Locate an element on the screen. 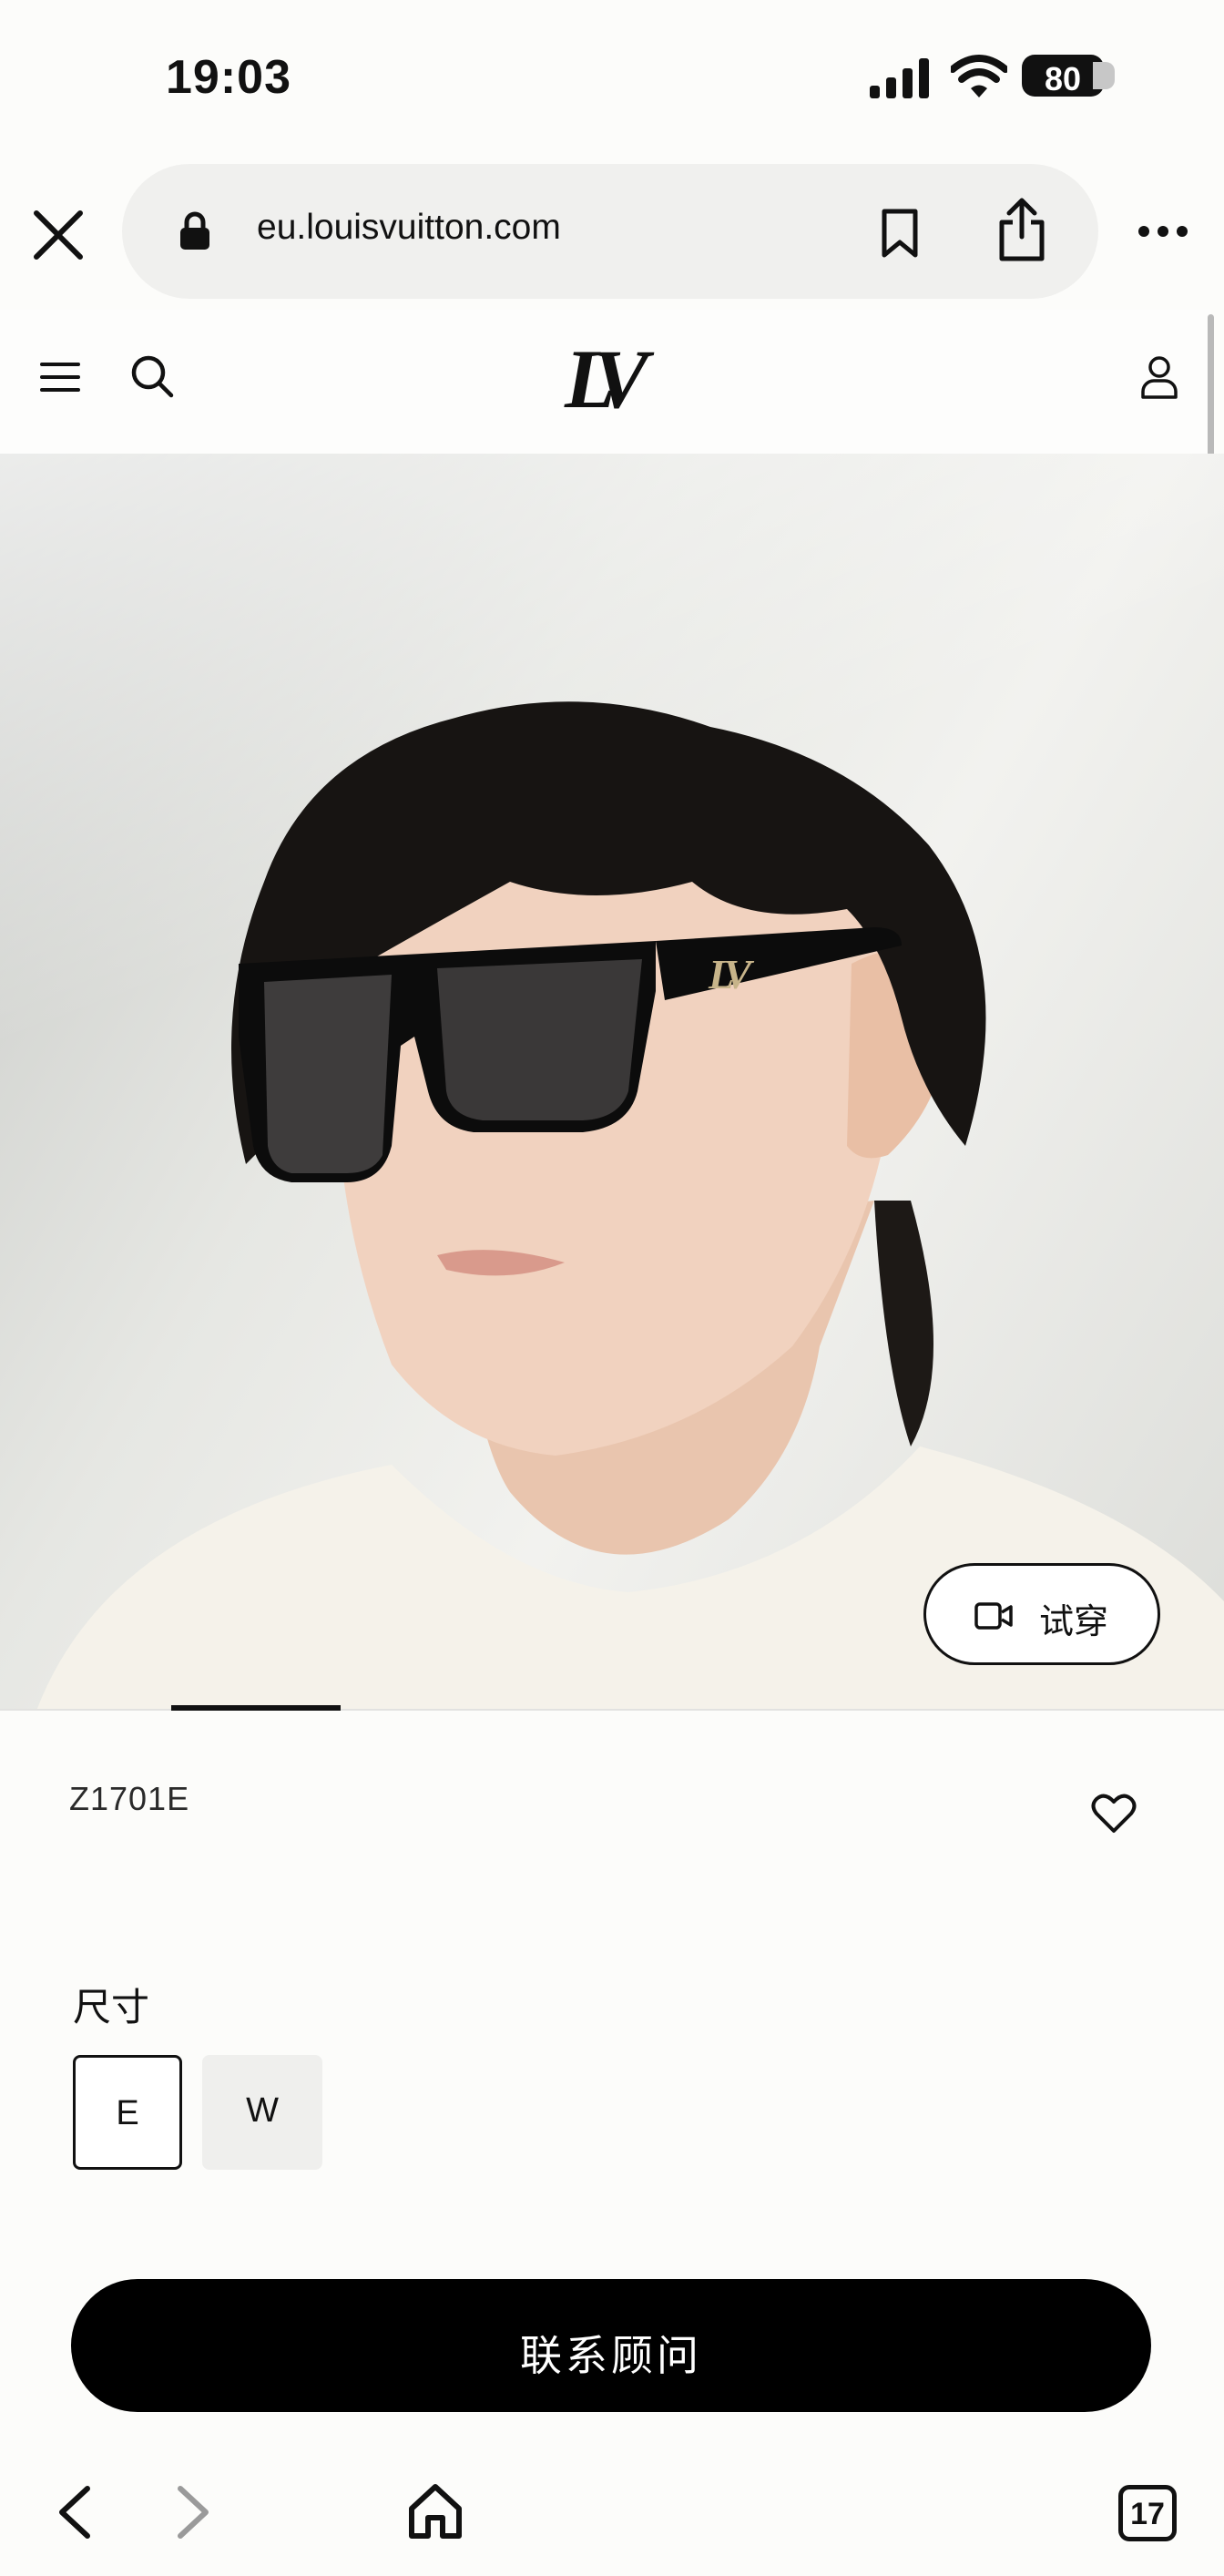  carousel-indicator is located at coordinates (256, 1708).